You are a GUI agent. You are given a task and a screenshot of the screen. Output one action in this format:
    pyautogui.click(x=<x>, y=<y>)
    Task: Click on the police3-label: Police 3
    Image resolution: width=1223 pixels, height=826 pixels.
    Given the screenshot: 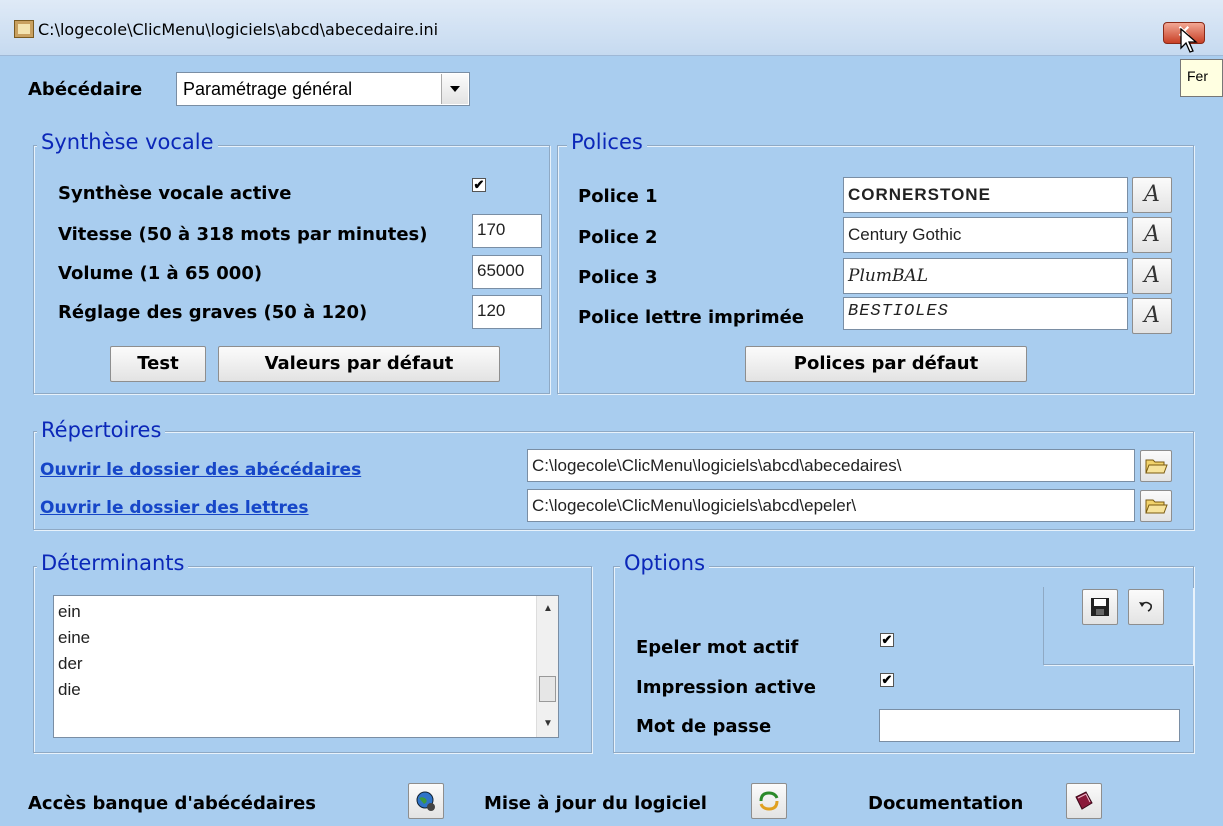 What is the action you would take?
    pyautogui.click(x=618, y=277)
    